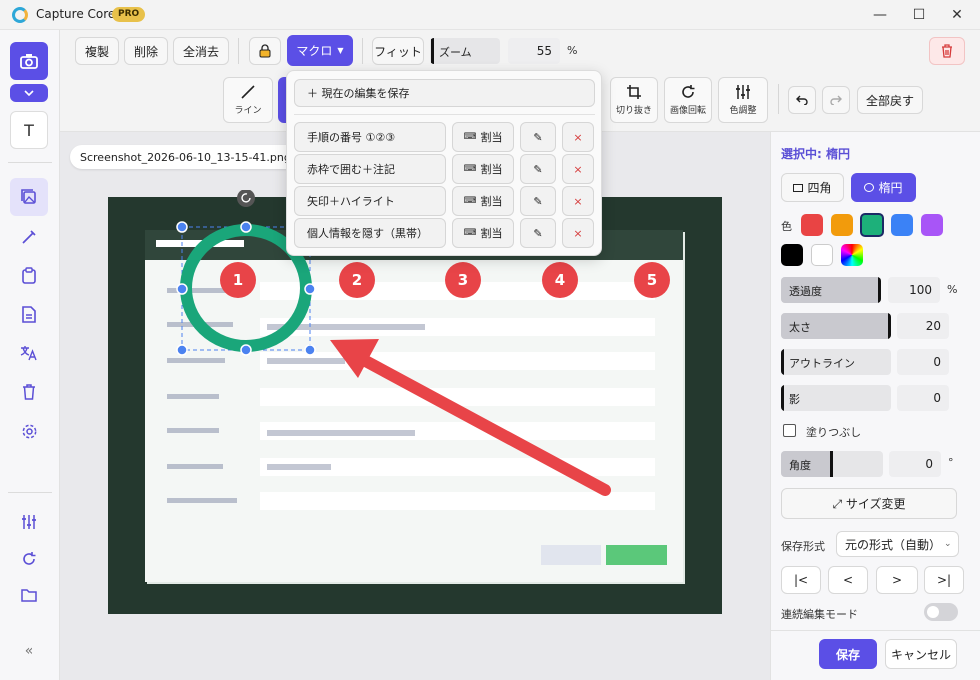 Image resolution: width=980 pixels, height=680 pixels. What do you see at coordinates (923, 398) in the screenshot?
I see `shadow-input: 0` at bounding box center [923, 398].